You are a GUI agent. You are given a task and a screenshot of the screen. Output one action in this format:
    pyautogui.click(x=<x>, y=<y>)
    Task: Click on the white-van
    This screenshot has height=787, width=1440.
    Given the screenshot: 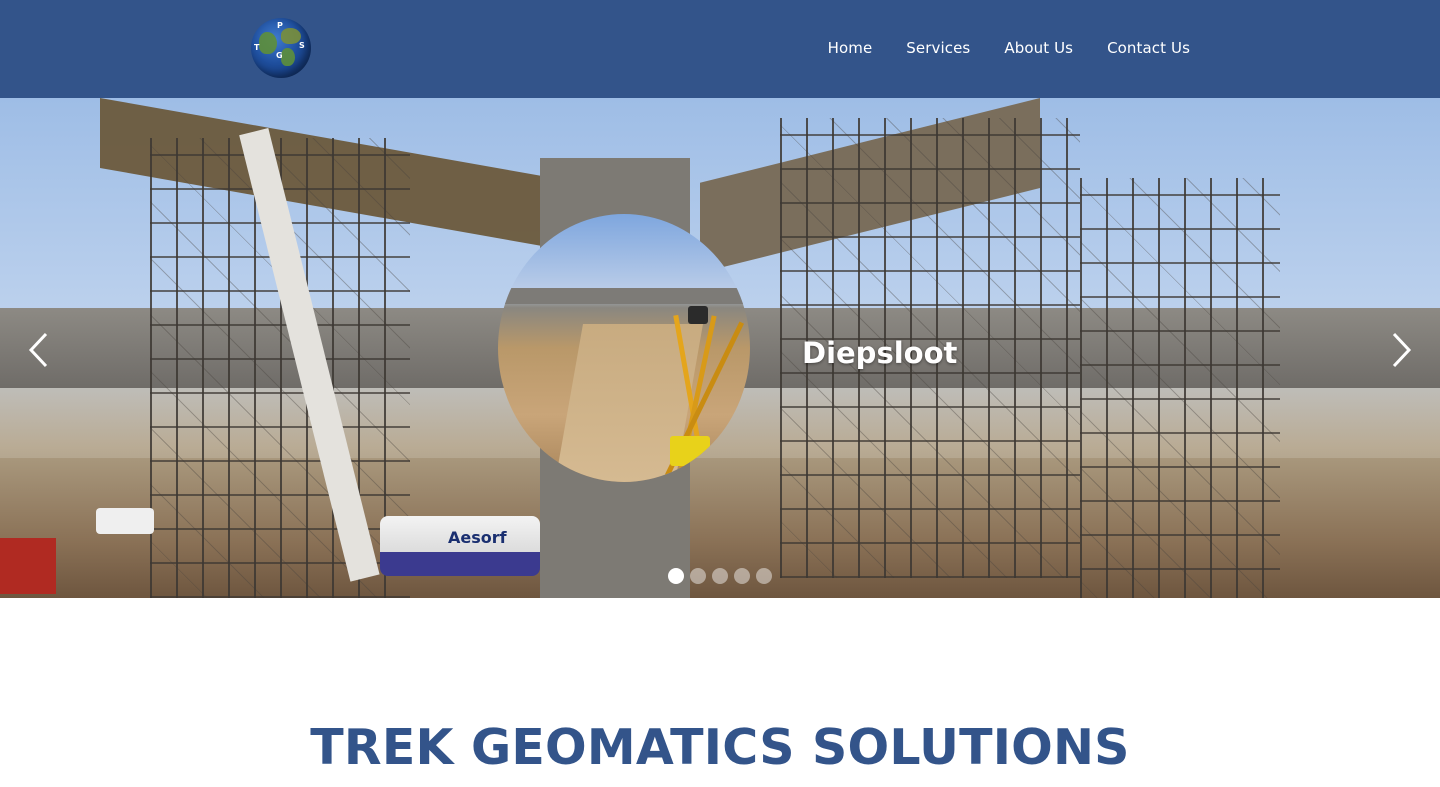 What is the action you would take?
    pyautogui.click(x=125, y=521)
    